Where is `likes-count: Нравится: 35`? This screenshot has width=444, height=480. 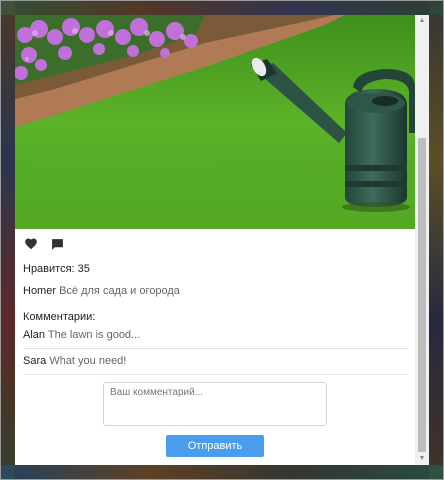 likes-count: Нравится: 35 is located at coordinates (56, 269).